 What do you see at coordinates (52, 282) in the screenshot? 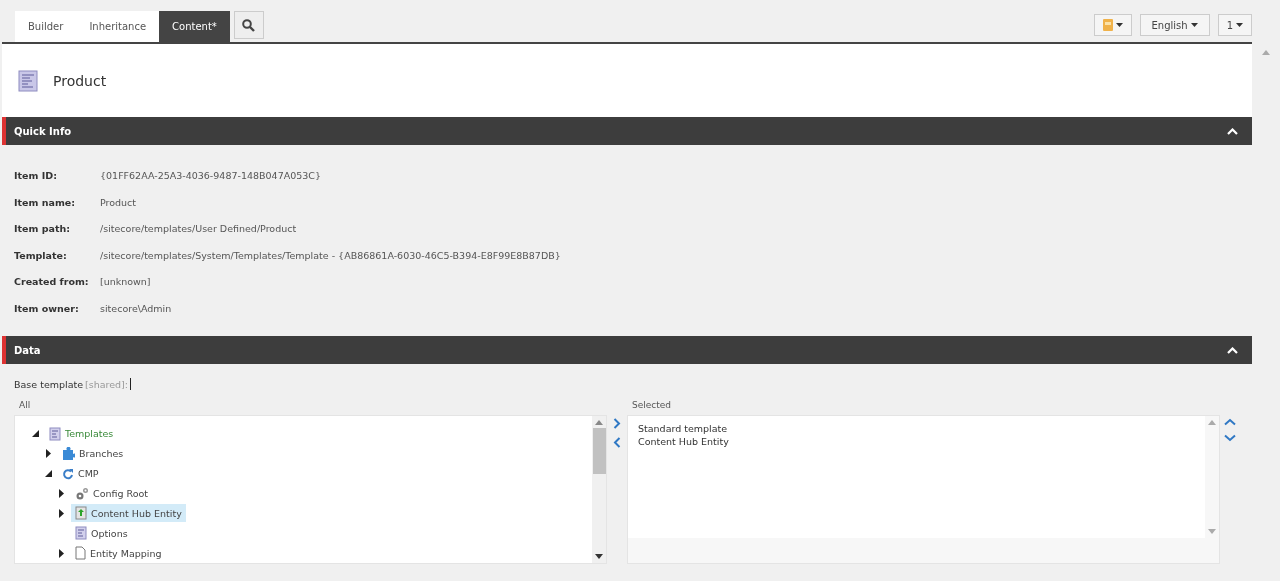
I see `field-label: Created from:` at bounding box center [52, 282].